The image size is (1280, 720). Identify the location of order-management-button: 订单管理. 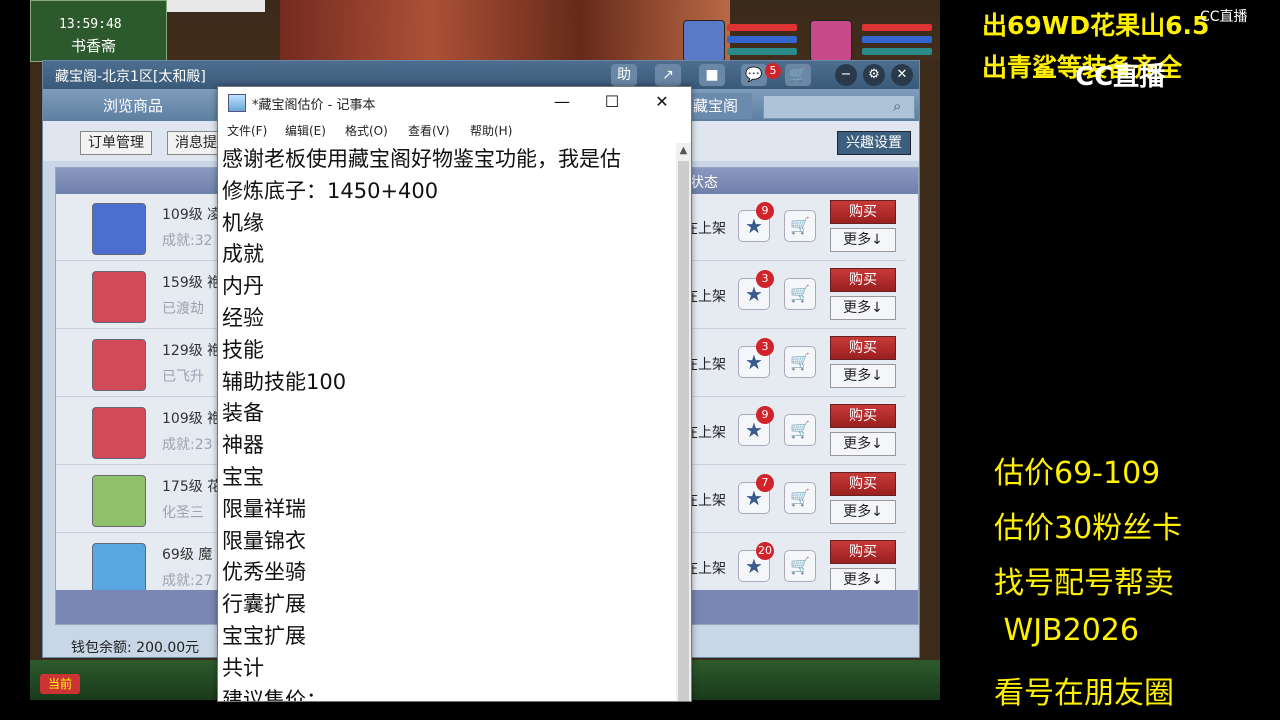
(116, 143).